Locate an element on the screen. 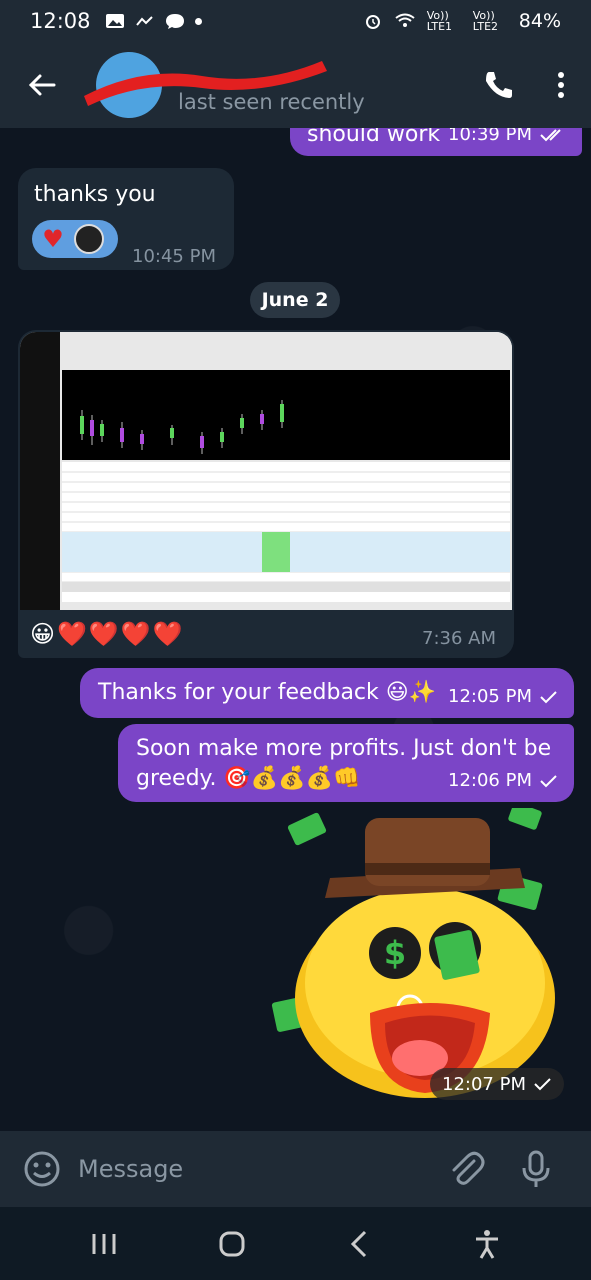 The height and width of the screenshot is (1280, 591). chevron-left-icon is located at coordinates (359, 1243).